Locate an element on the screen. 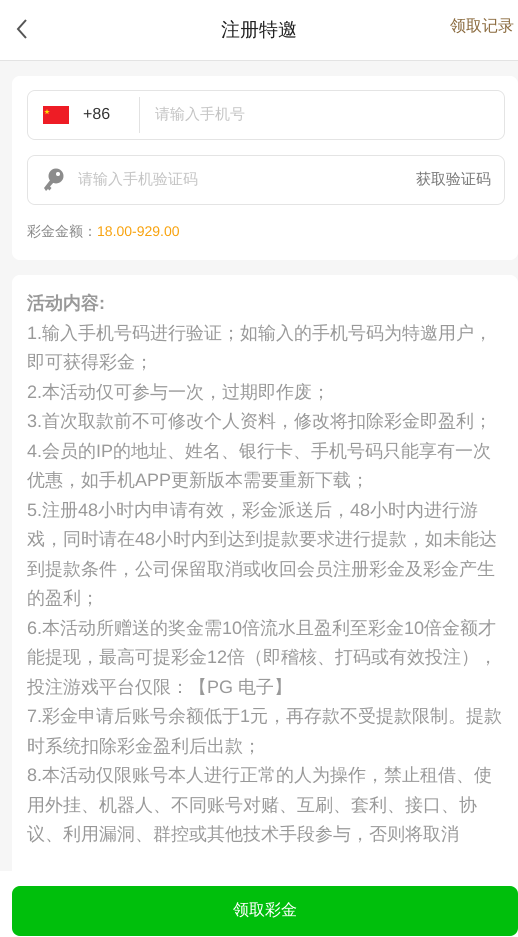 The height and width of the screenshot is (937, 518). get-code-button: 获取验证码 is located at coordinates (453, 180).